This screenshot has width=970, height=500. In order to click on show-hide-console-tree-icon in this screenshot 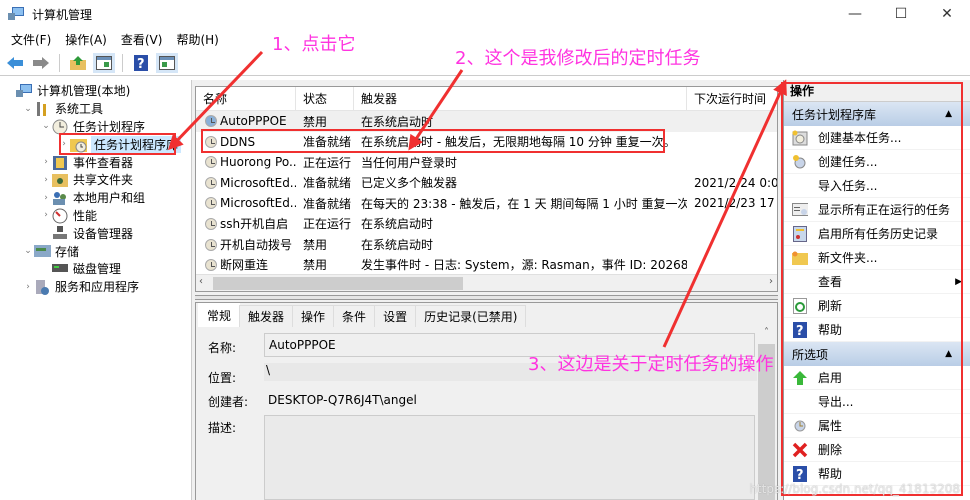, I will do `click(104, 62)`.